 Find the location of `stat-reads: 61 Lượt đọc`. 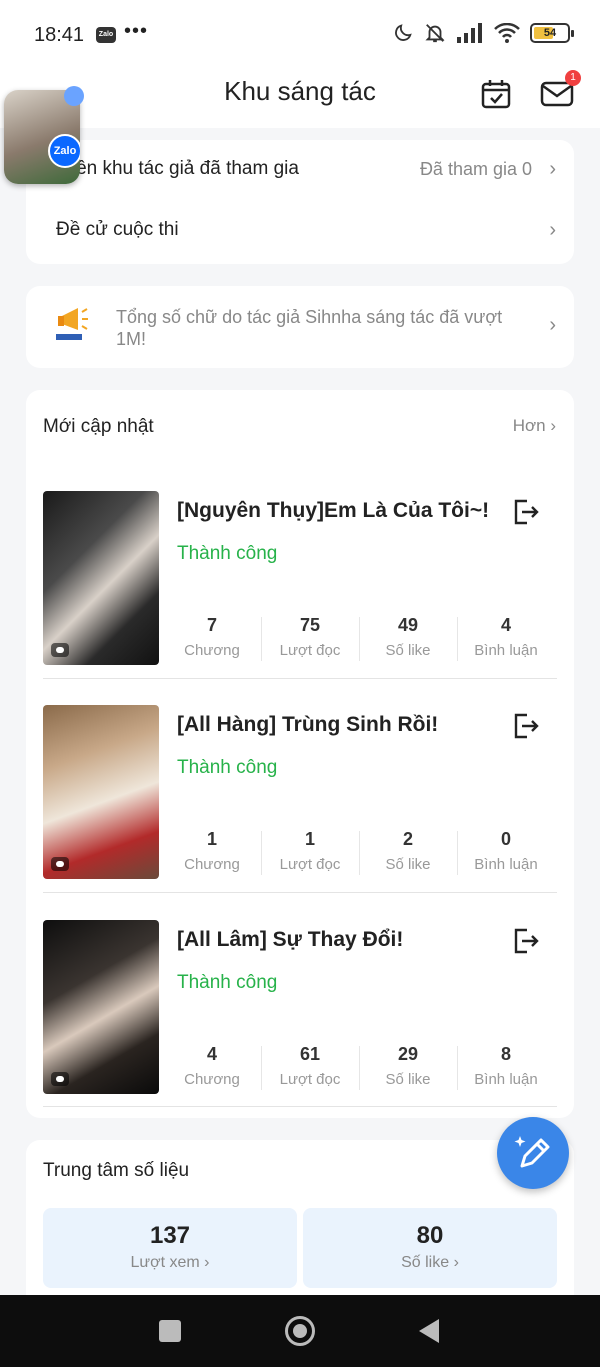

stat-reads: 61 Lượt đọc is located at coordinates (310, 1069).